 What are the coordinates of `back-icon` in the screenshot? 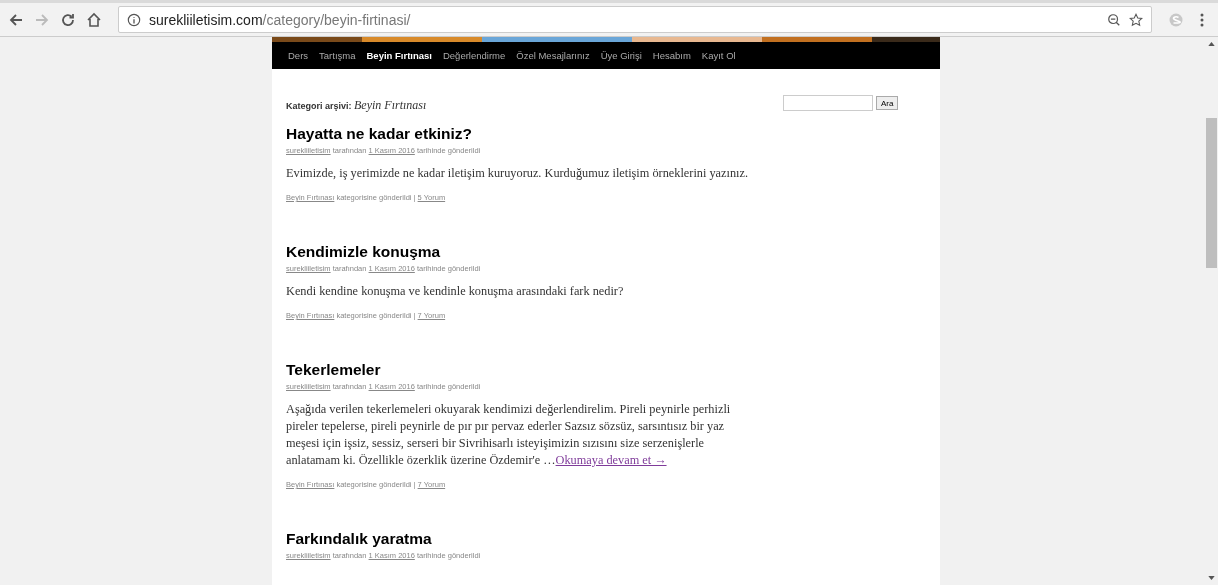 It's located at (16, 19).